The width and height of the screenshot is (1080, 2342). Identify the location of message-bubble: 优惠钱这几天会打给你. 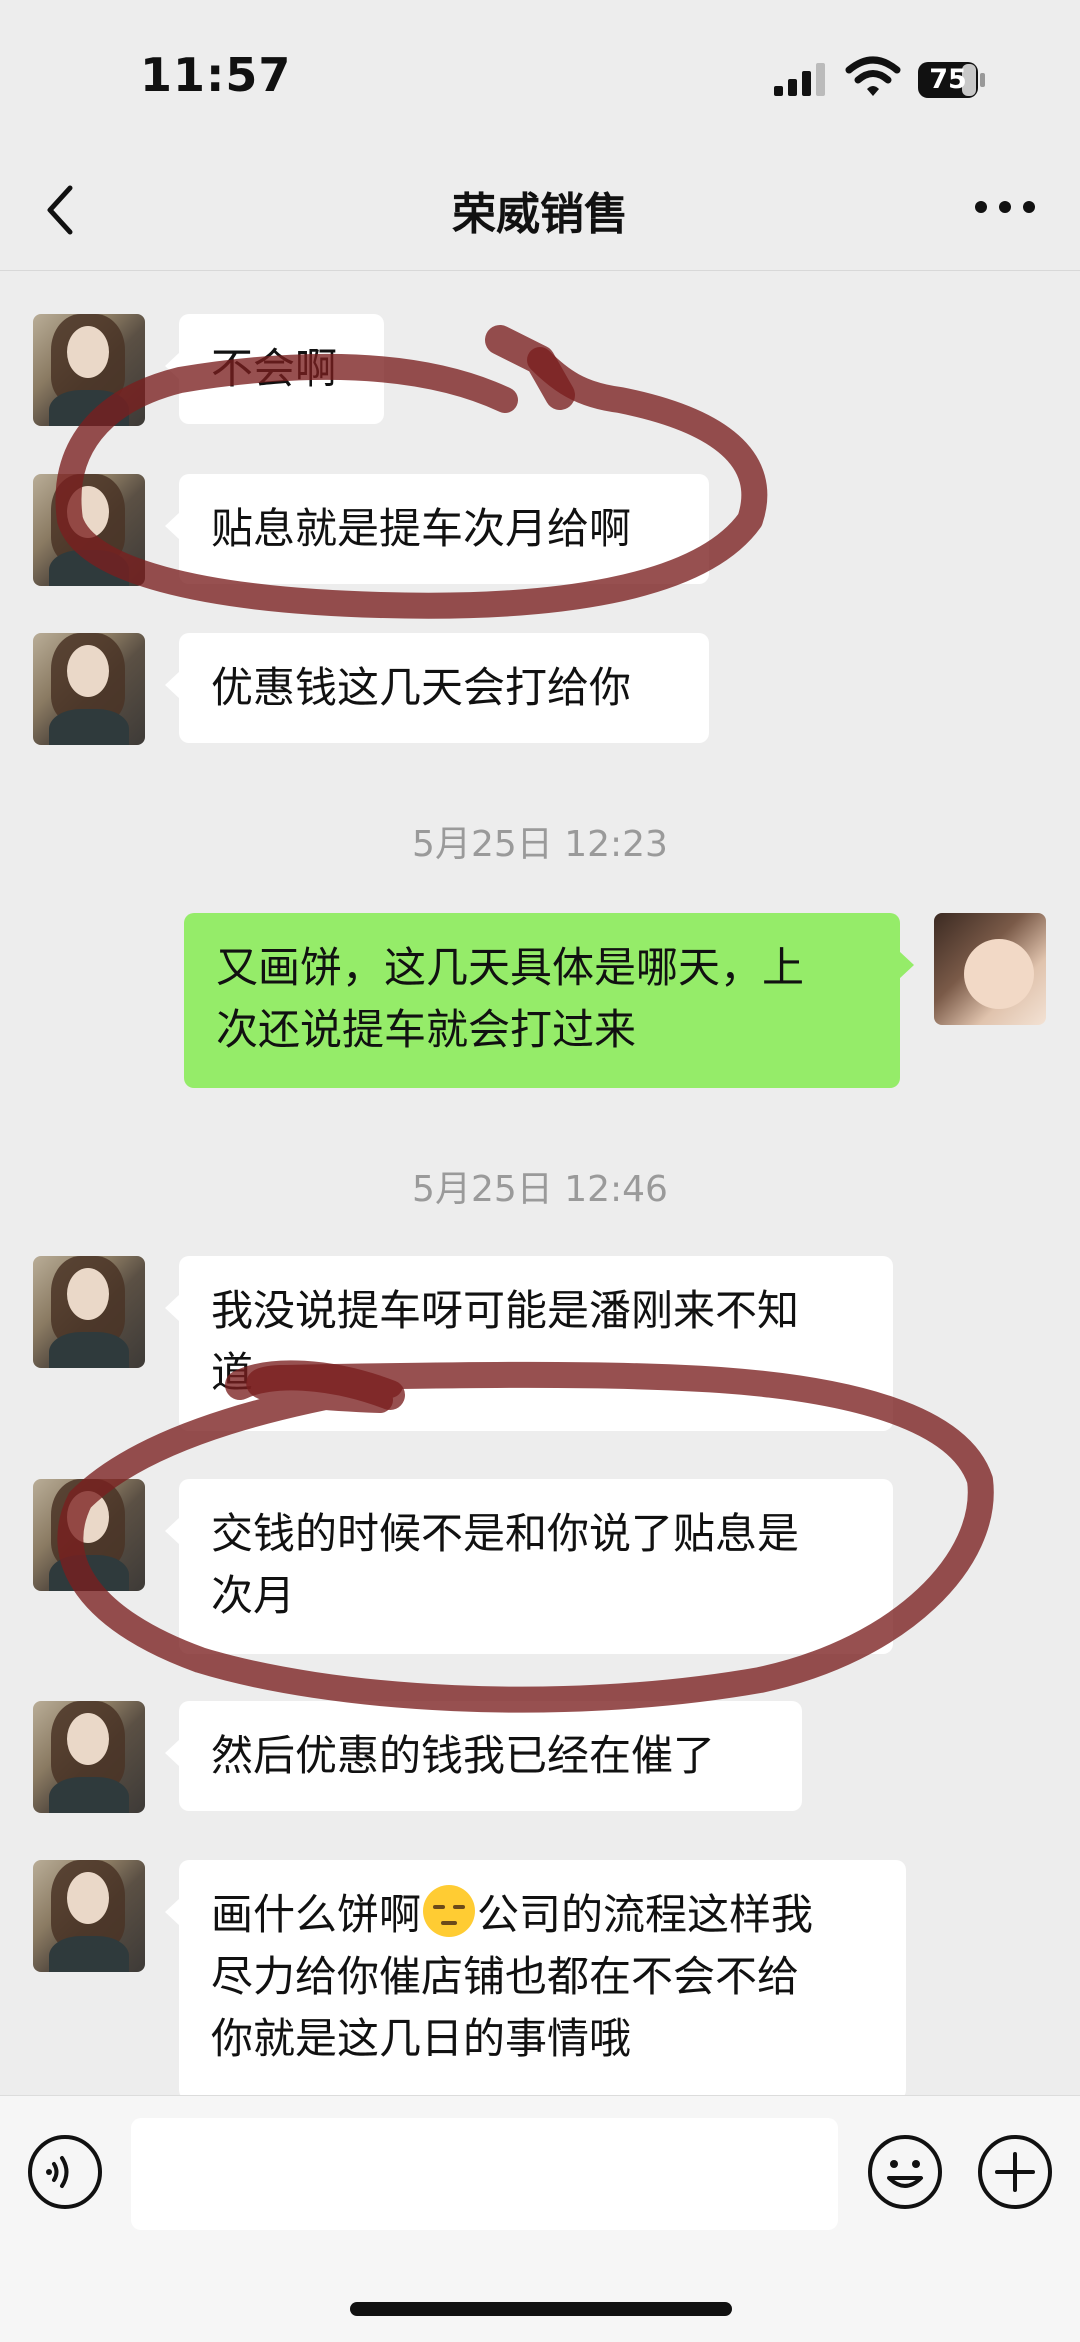
(437, 688).